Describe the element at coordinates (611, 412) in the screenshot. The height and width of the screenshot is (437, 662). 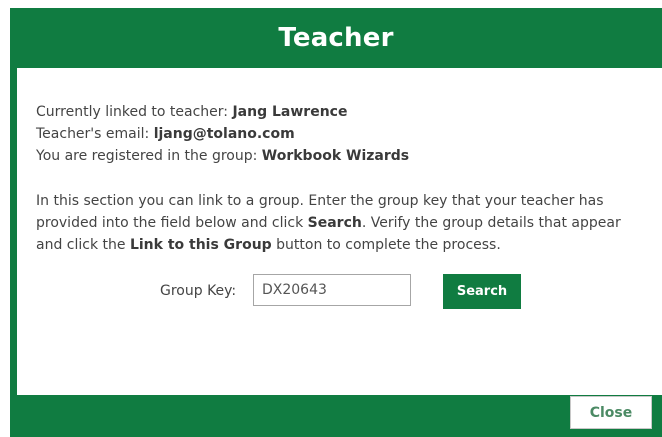
I see `close-button: Close` at that location.